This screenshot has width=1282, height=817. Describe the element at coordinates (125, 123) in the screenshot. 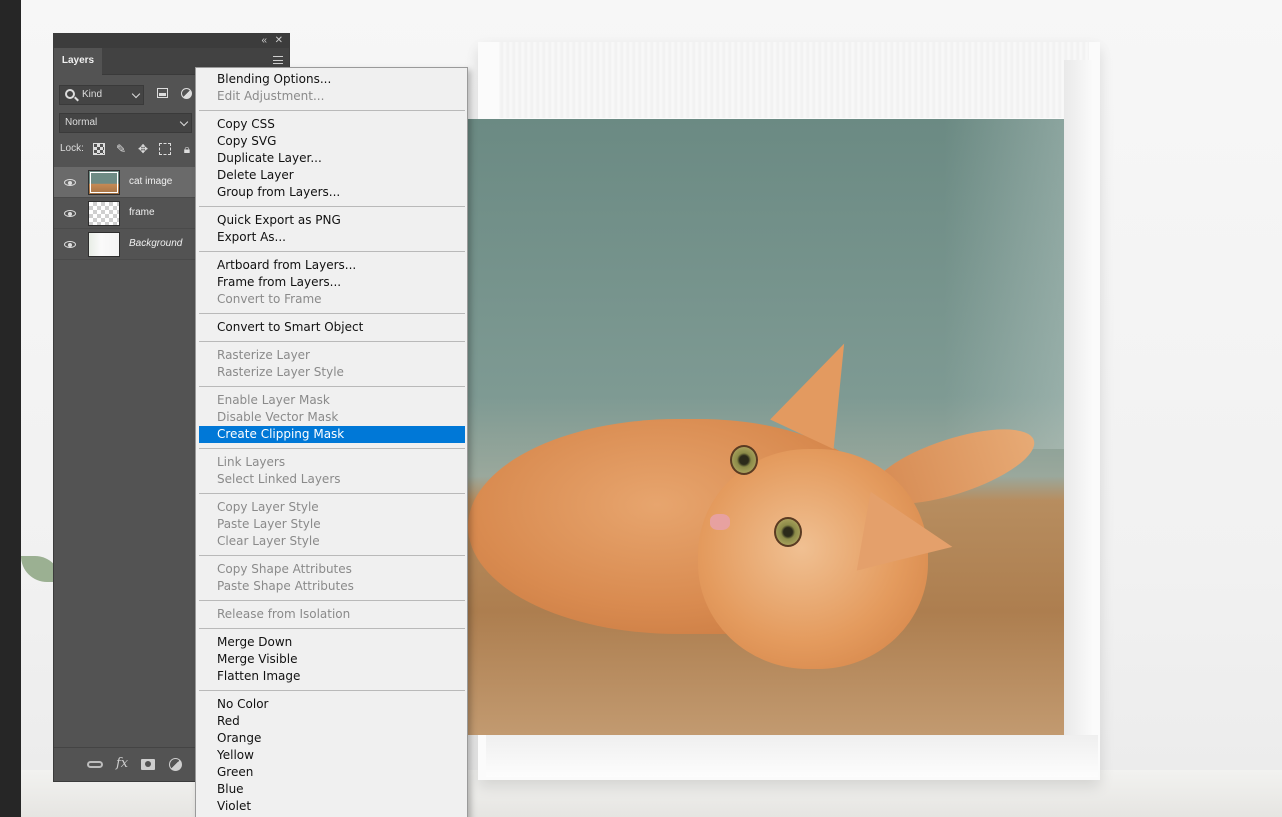

I see `blend-mode-dropdown: Normal` at that location.